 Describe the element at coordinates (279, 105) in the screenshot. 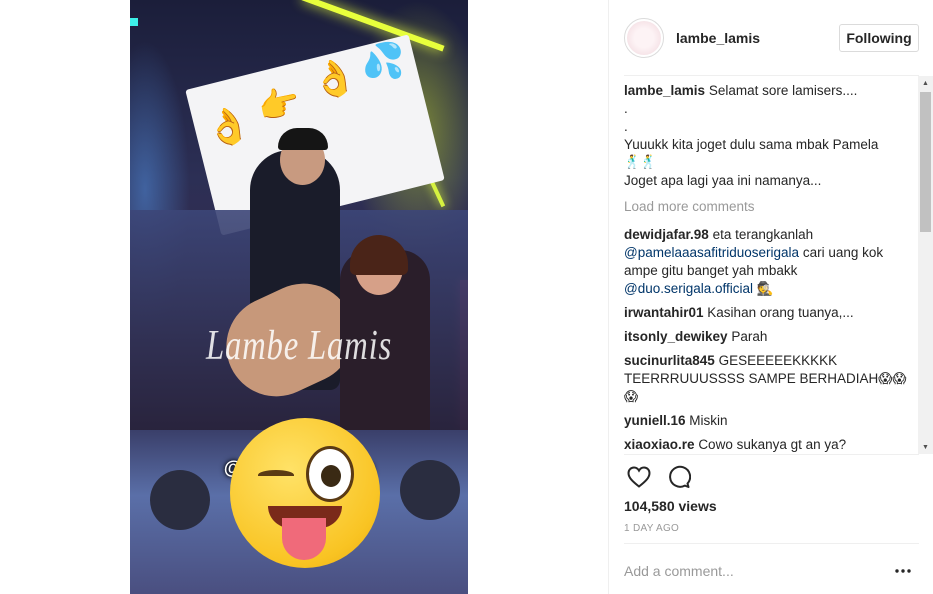

I see `pointing-hand-emoji-icon: 👉` at that location.